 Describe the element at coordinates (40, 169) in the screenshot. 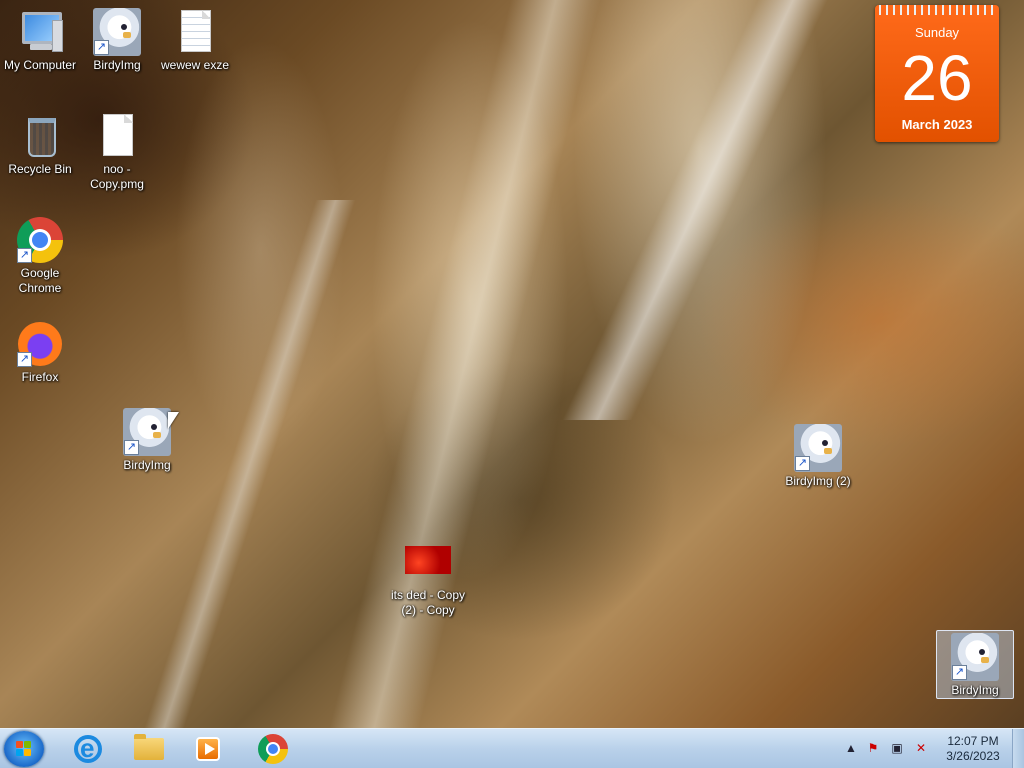

I see `desktop-icon-label: Recycle Bin` at that location.